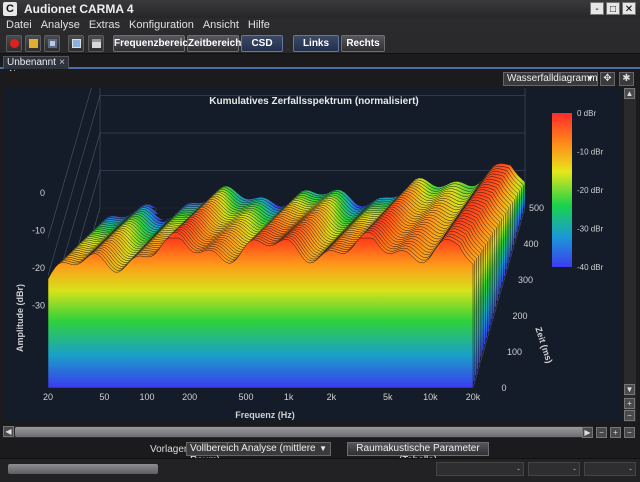 This screenshot has width=640, height=482. I want to click on x-tick-label: 200, so click(189, 397).